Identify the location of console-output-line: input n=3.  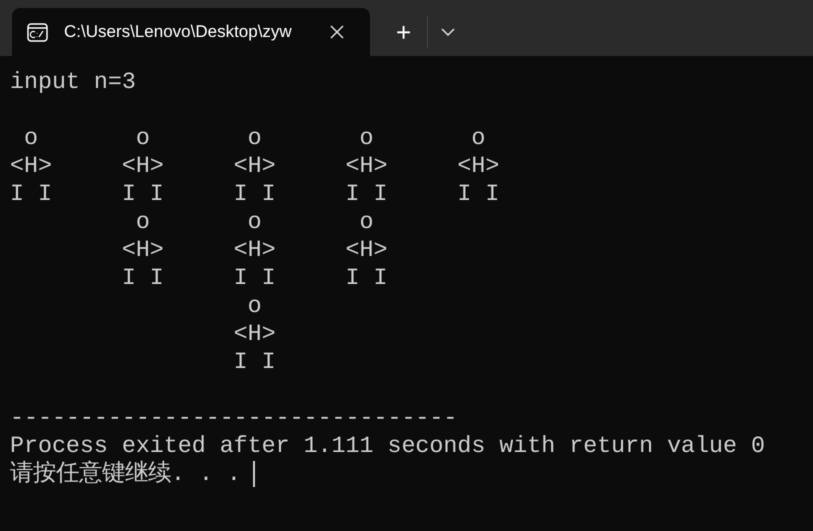
(73, 82).